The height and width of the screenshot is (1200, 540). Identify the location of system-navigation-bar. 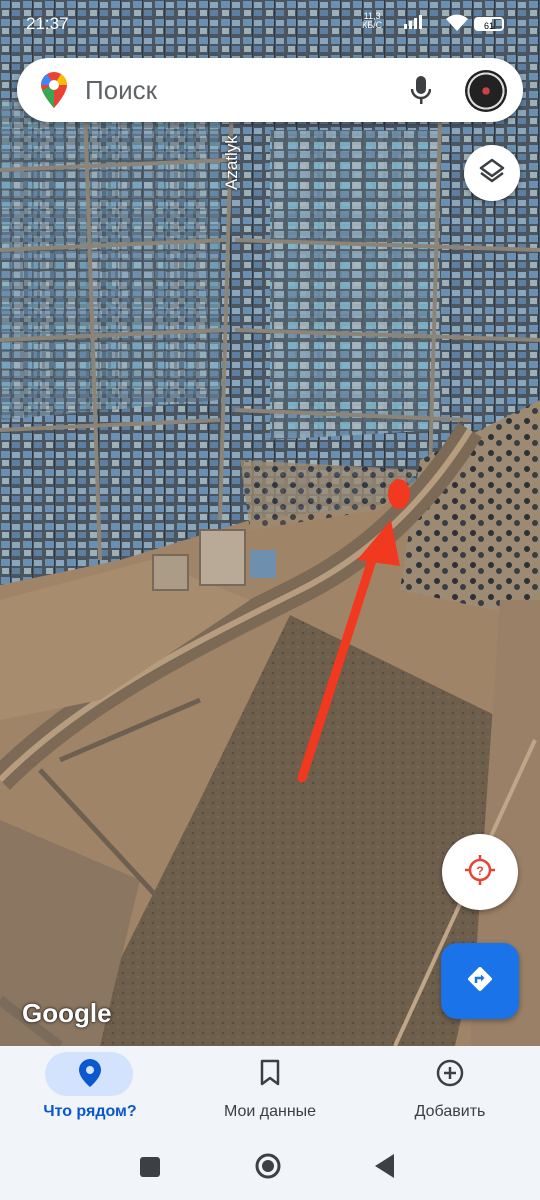
(270, 1168).